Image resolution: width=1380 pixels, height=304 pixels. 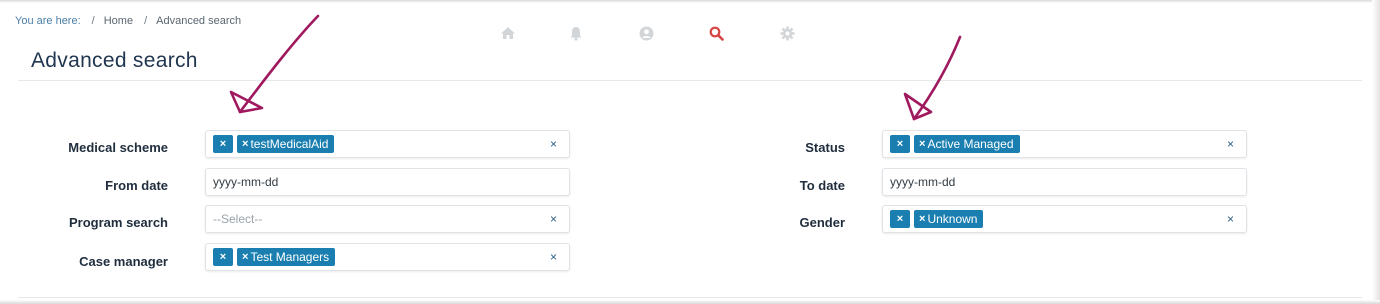 I want to click on selected-tag: × Test Managers, so click(x=286, y=257).